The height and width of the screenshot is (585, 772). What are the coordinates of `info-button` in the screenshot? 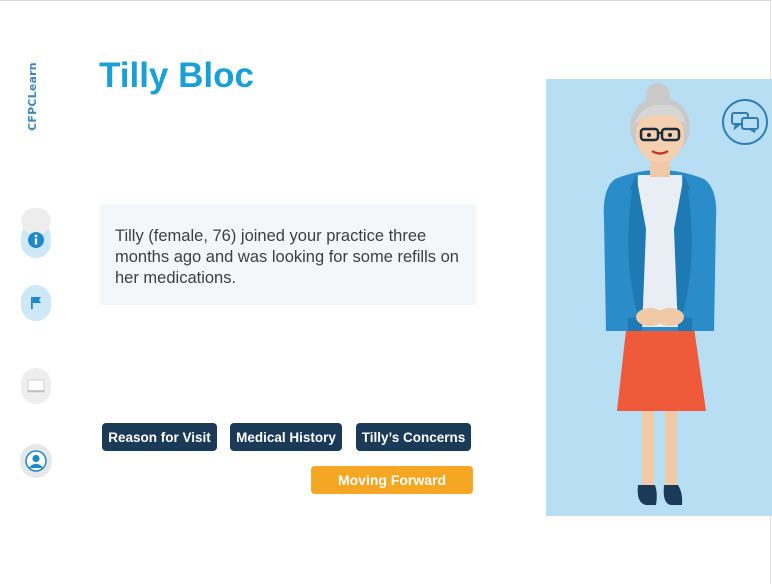 It's located at (36, 233).